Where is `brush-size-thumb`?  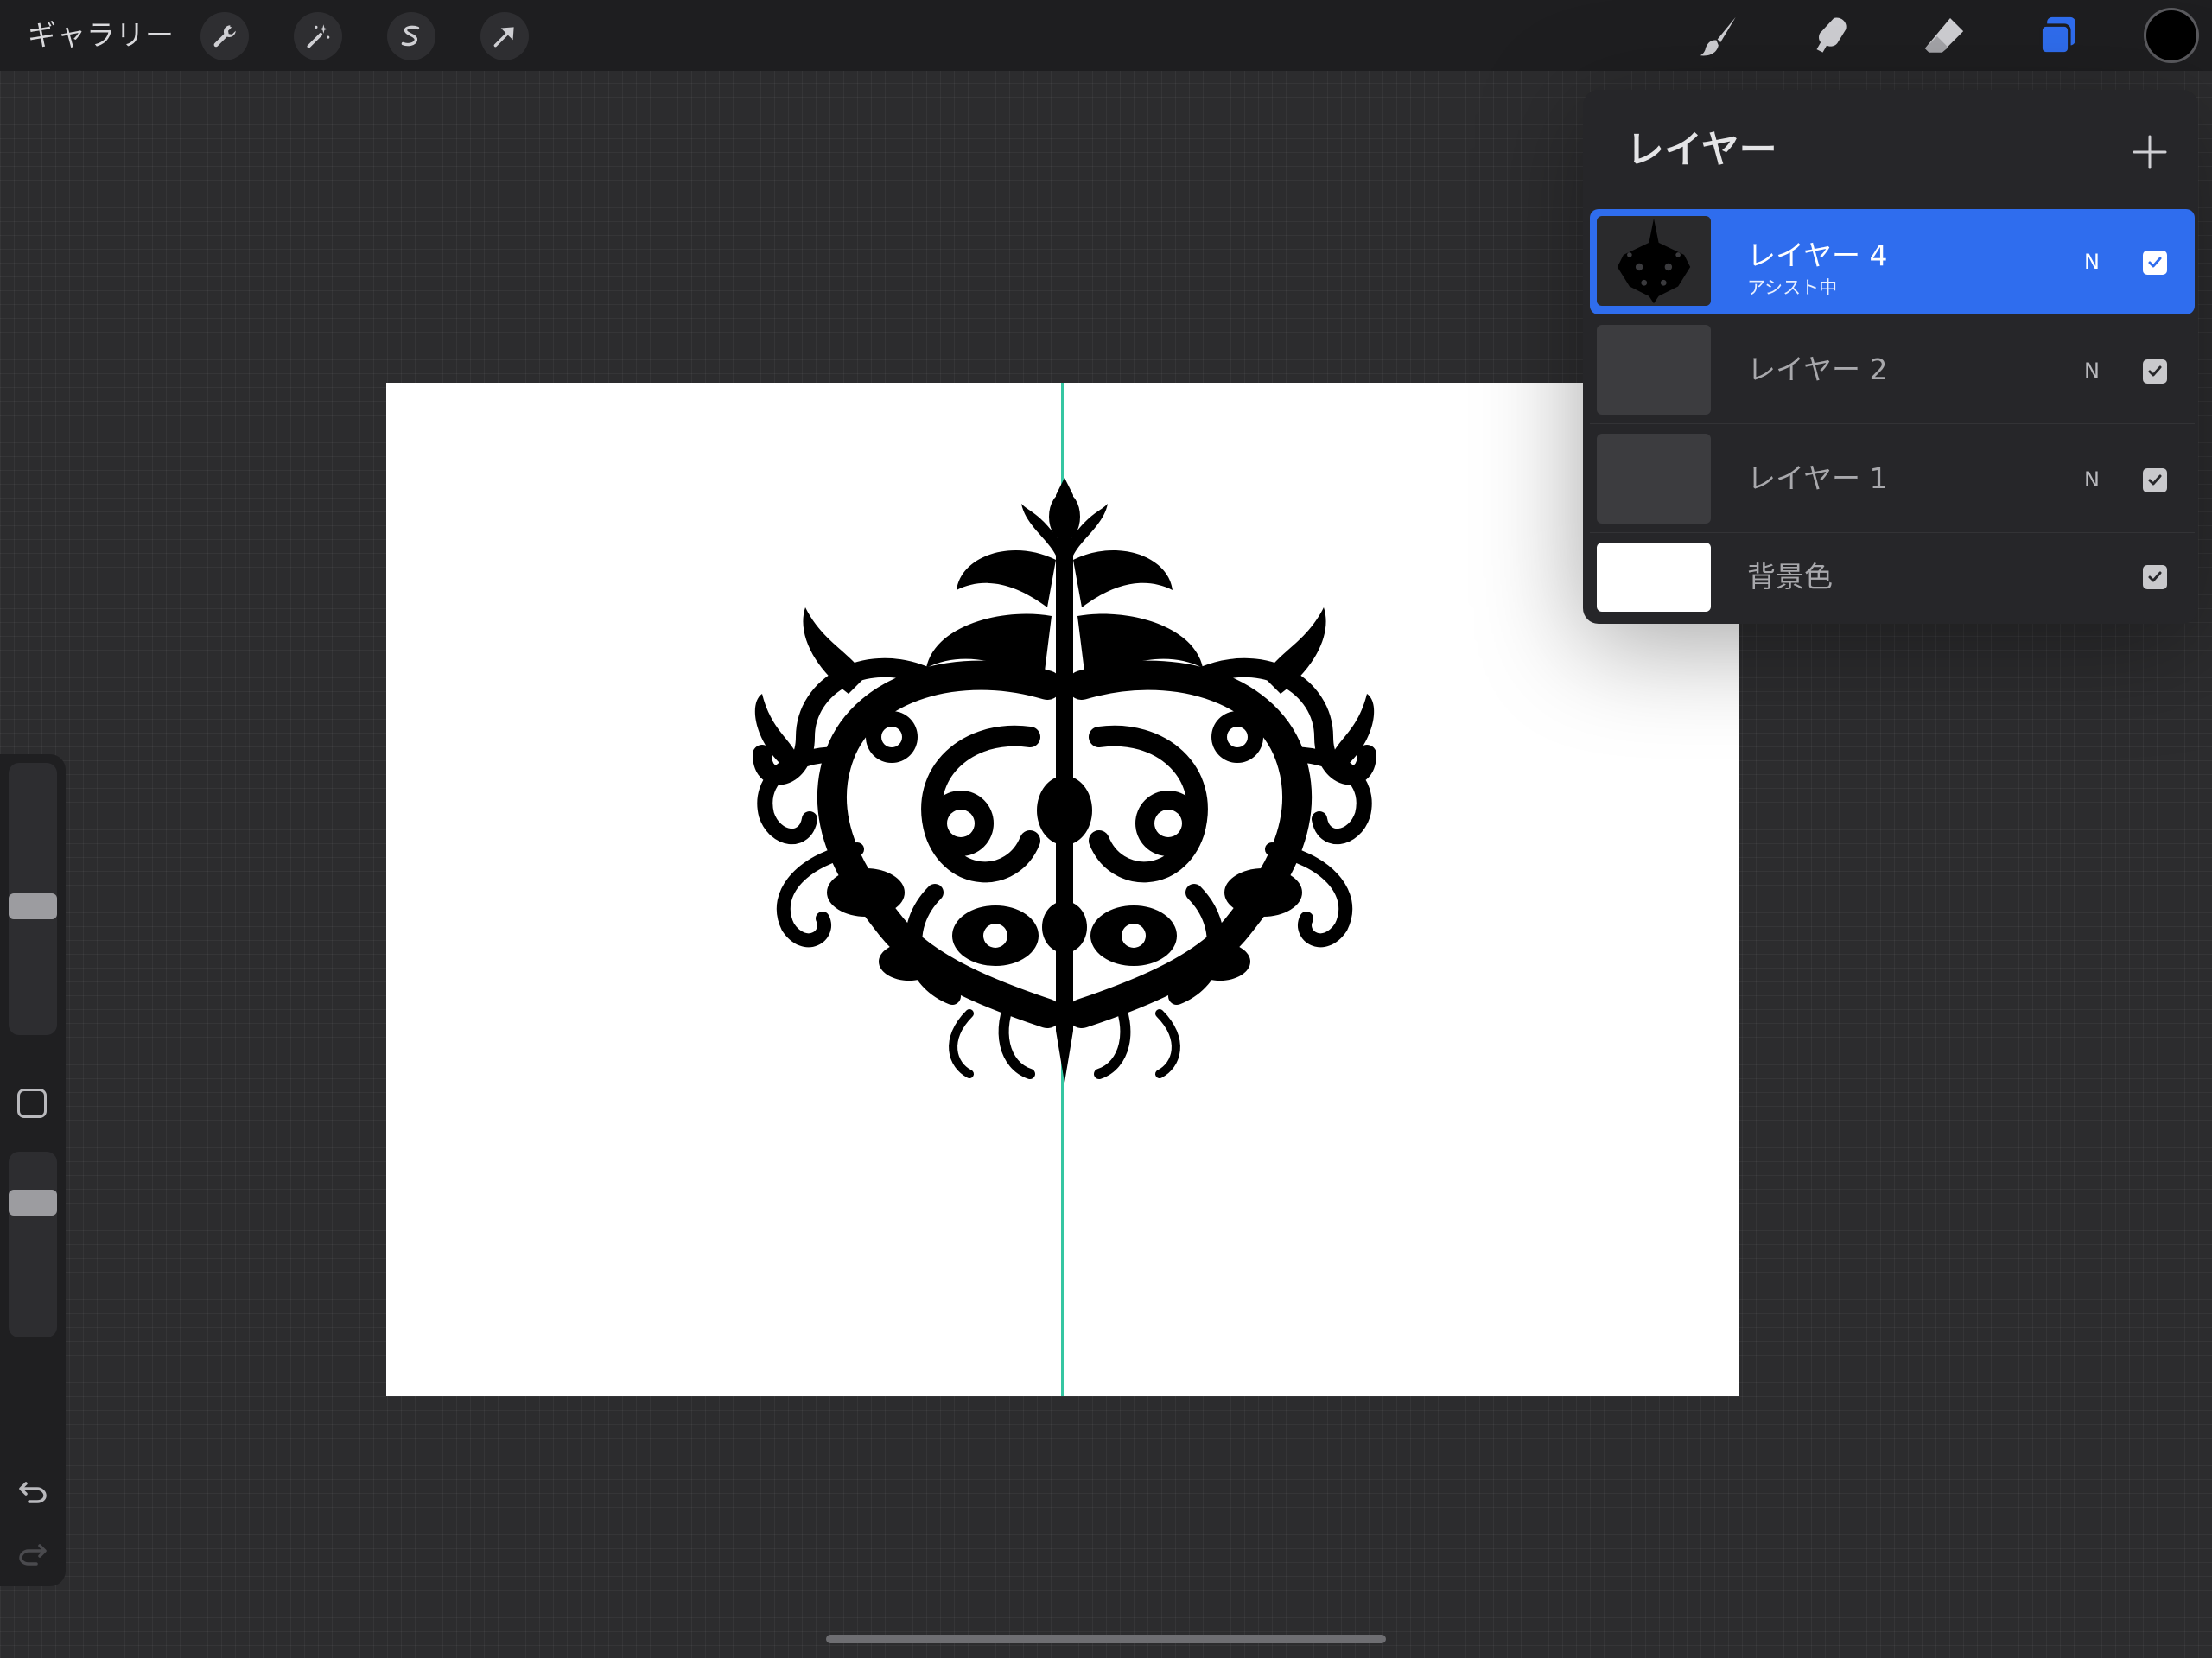
brush-size-thumb is located at coordinates (33, 906).